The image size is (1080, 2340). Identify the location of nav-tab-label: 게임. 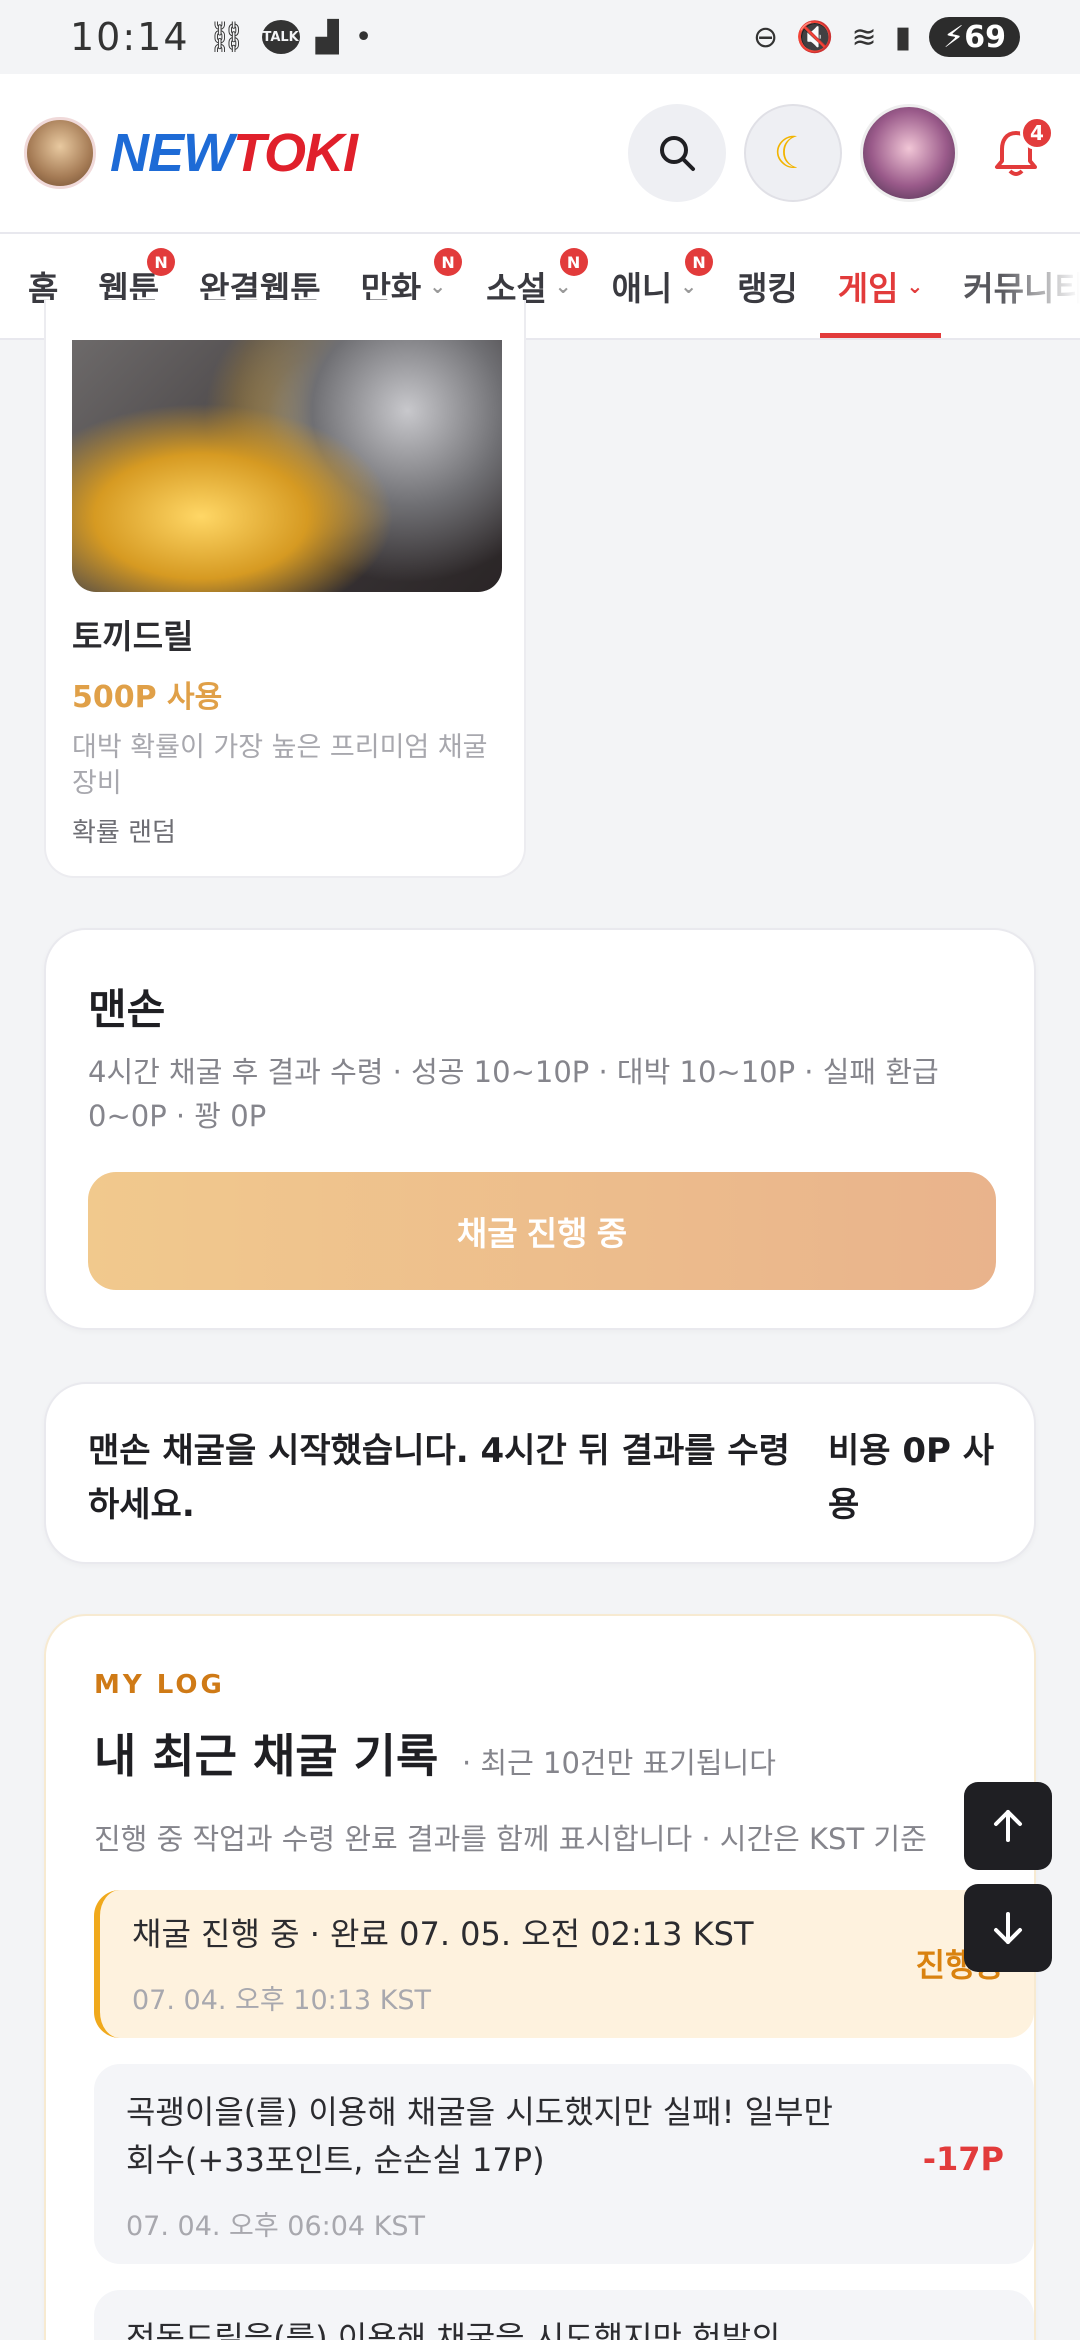
(868, 288).